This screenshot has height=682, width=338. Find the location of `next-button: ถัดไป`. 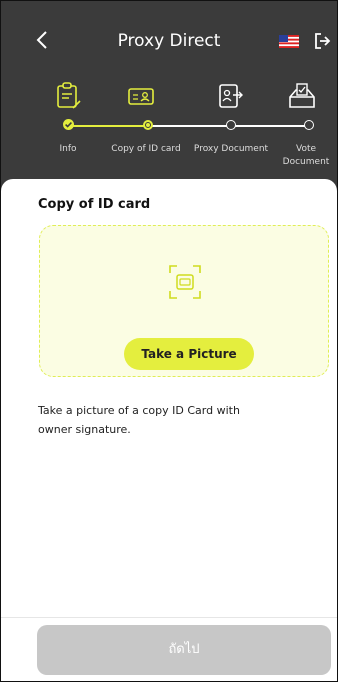

next-button: ถัดไป is located at coordinates (184, 650).